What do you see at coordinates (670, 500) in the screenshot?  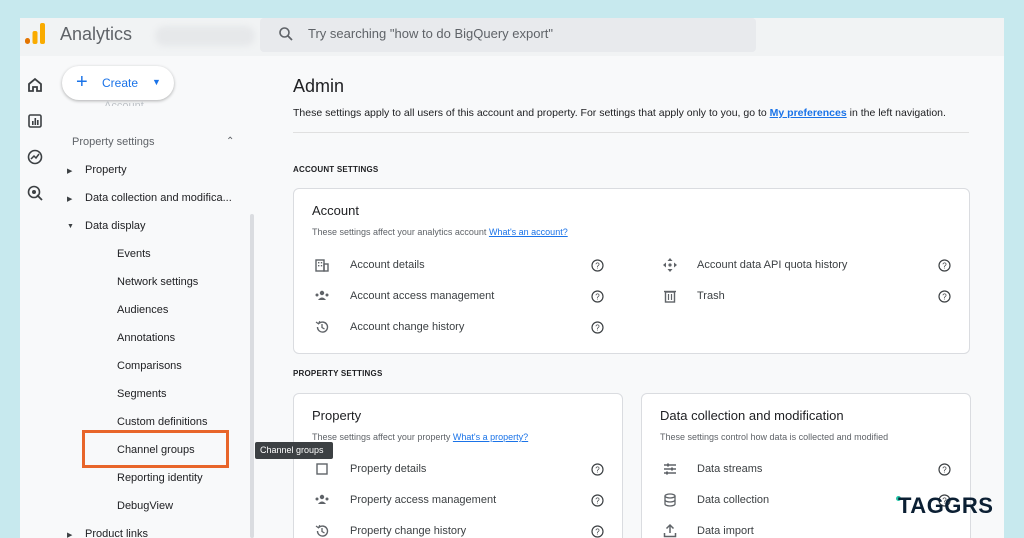 I see `database-icon` at bounding box center [670, 500].